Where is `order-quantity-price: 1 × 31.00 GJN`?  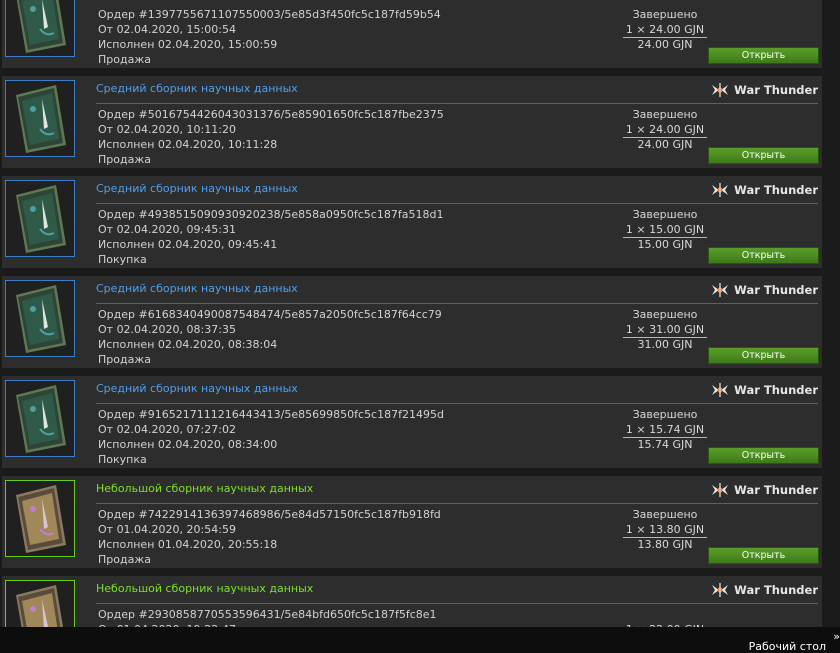 order-quantity-price: 1 × 31.00 GJN is located at coordinates (665, 330).